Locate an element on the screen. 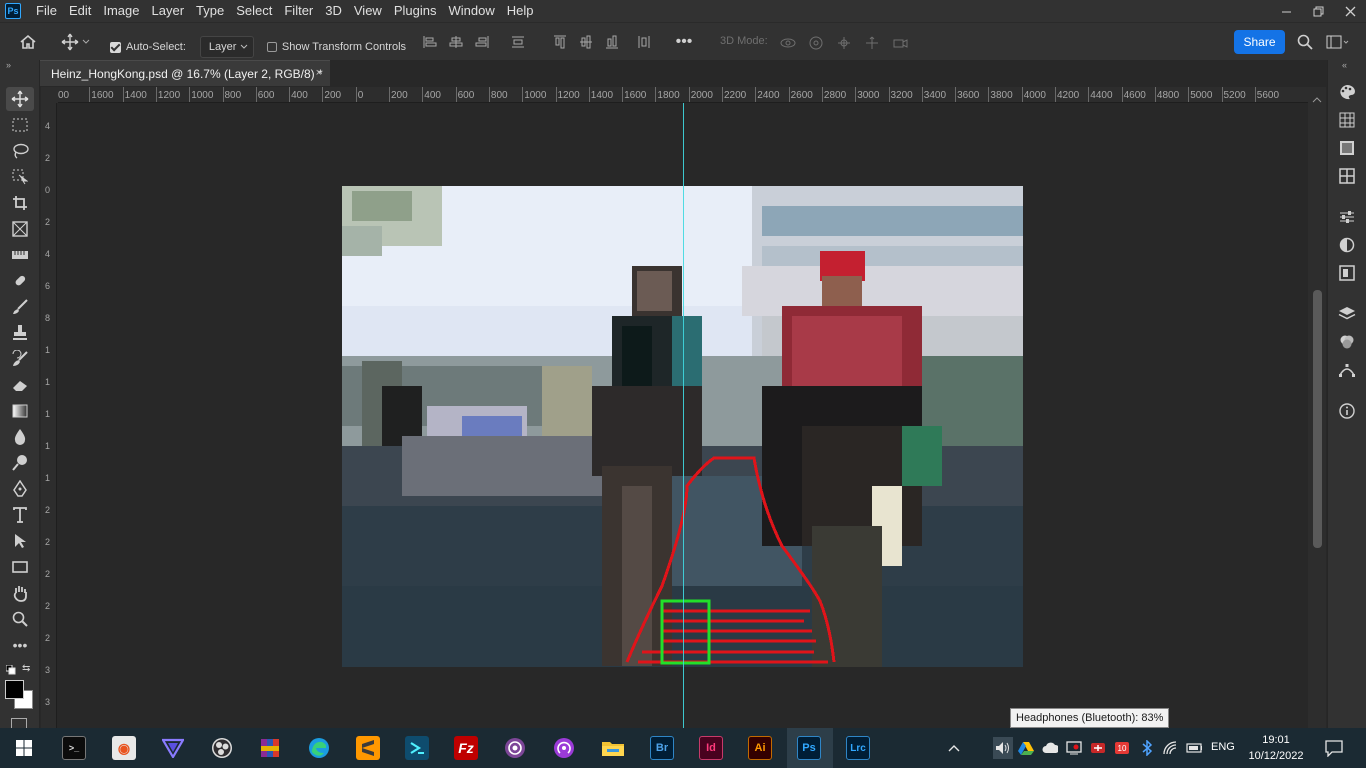  vertical-ruler: 4 2 0 2 4 6 8 1 1 1 1 1 2 2 2 2 2 3 3 is located at coordinates (49, 415).